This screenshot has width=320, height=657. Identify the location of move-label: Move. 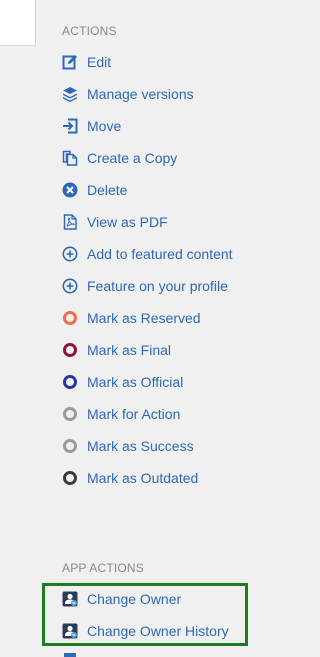
(104, 126).